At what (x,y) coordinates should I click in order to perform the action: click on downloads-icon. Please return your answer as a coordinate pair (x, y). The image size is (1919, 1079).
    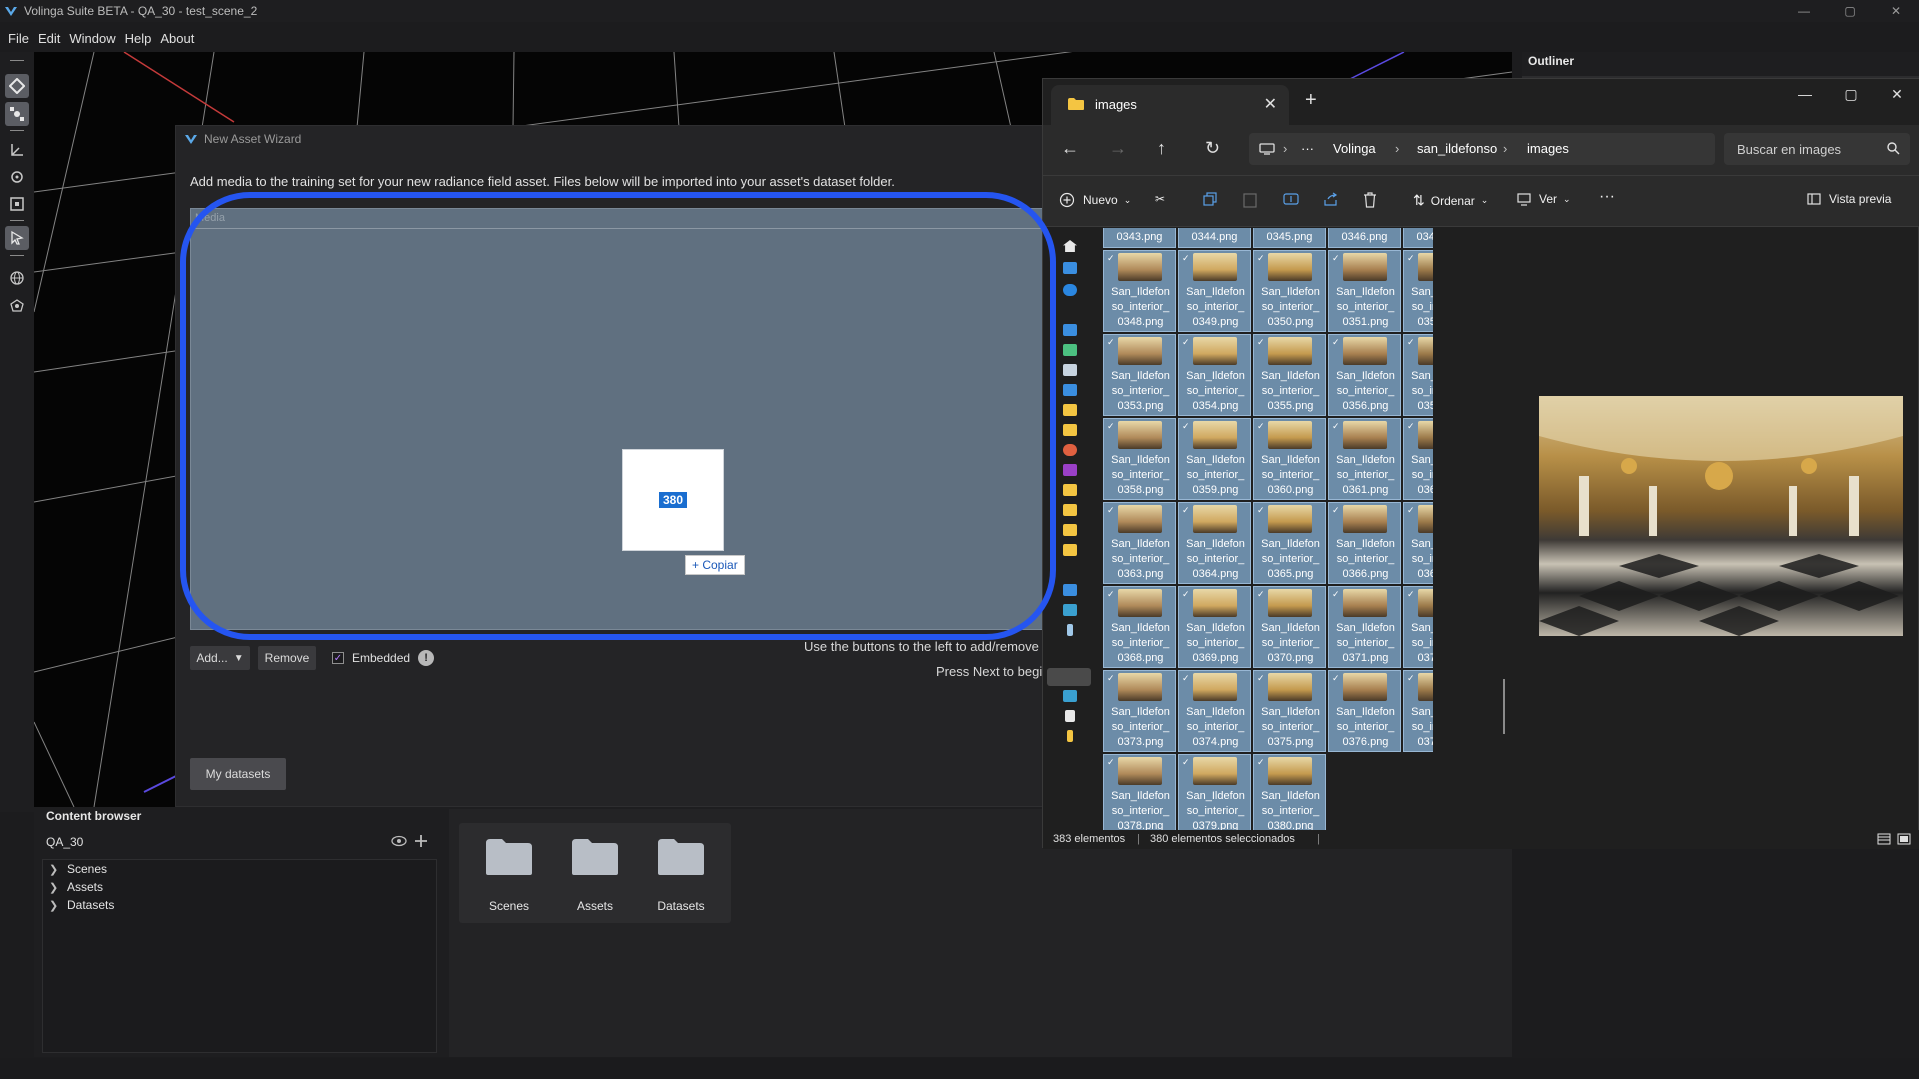
    Looking at the image, I should click on (1070, 350).